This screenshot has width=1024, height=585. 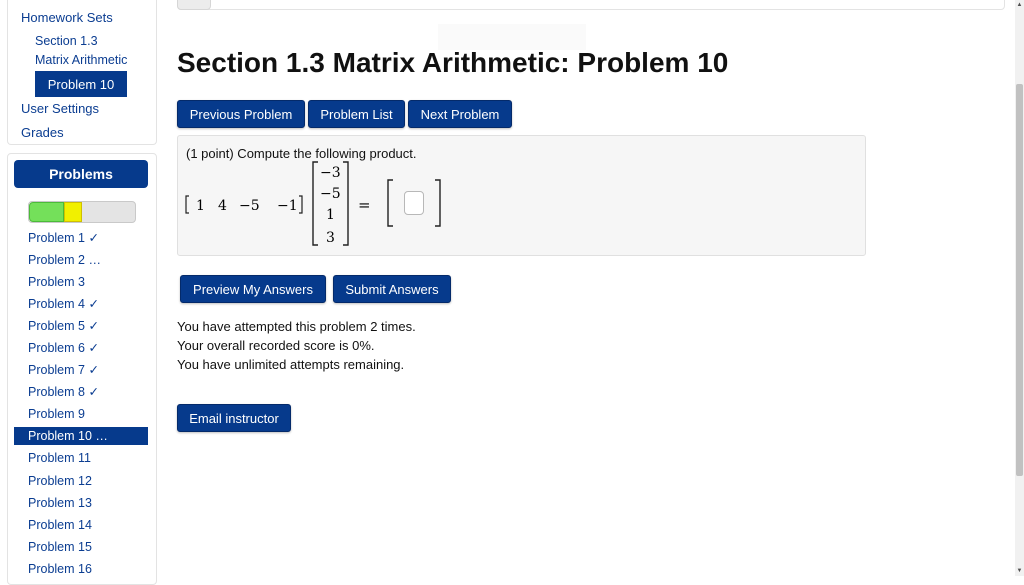 I want to click on row-left-bracket, so click(x=187, y=204).